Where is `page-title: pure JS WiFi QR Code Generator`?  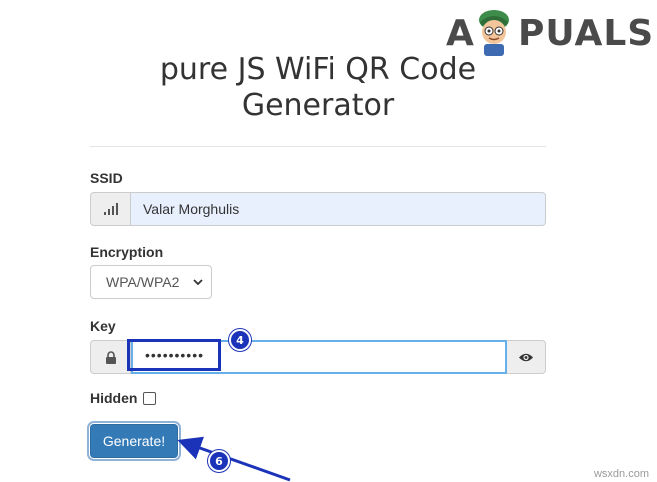 page-title: pure JS WiFi QR Code Generator is located at coordinates (318, 88).